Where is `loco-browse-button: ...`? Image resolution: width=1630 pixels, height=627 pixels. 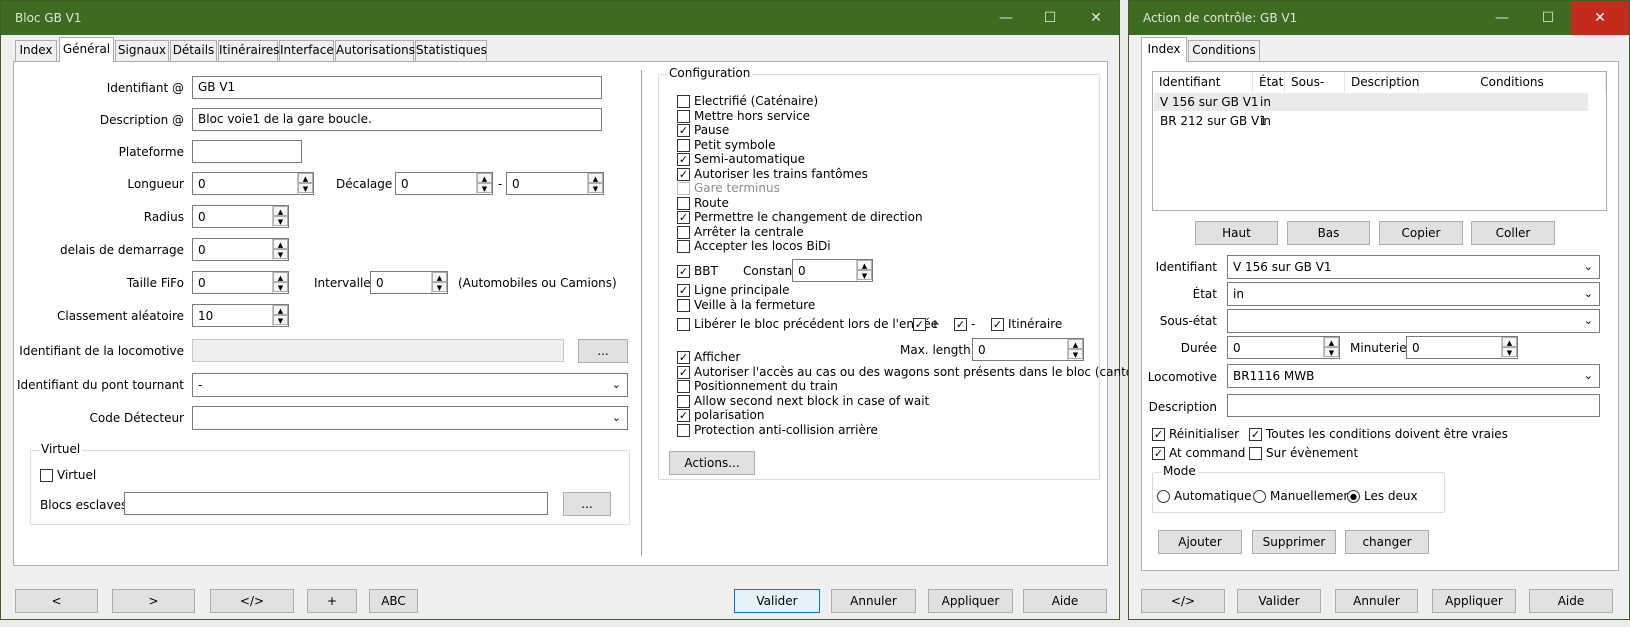
loco-browse-button: ... is located at coordinates (603, 351).